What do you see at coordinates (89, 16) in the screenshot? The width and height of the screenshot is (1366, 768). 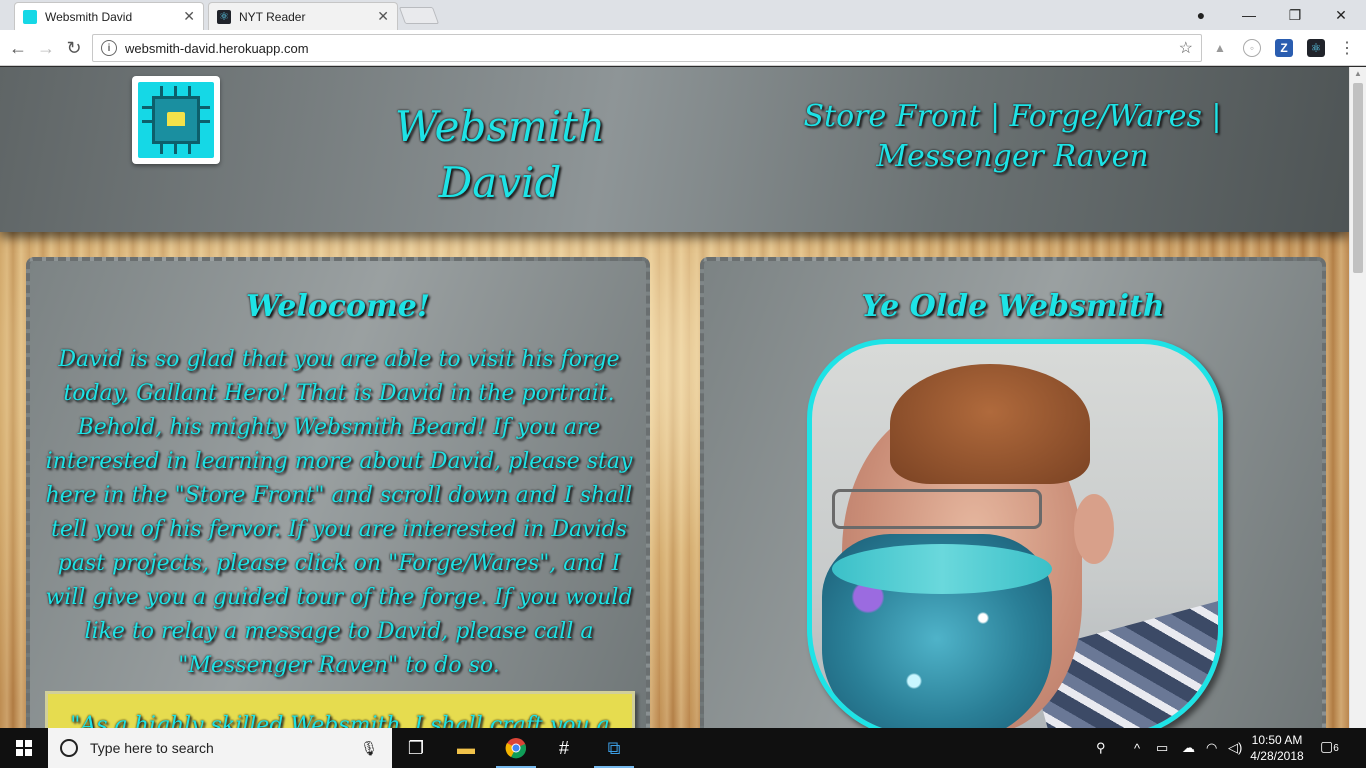 I see `tab-title: Websmith David` at bounding box center [89, 16].